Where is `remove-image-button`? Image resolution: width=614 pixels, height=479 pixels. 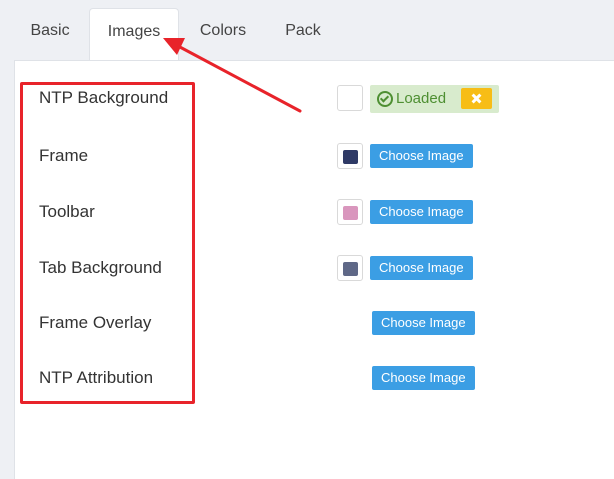 remove-image-button is located at coordinates (476, 98).